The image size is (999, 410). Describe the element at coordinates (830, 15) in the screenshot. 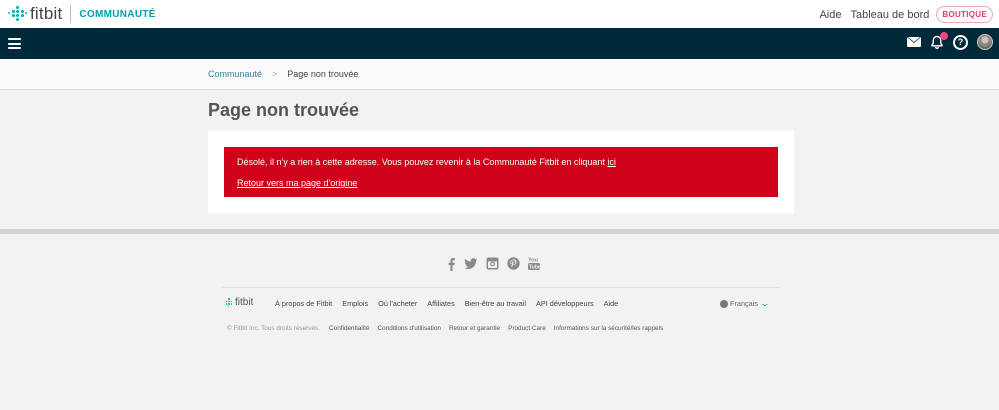

I see `help-link: Aide` at that location.